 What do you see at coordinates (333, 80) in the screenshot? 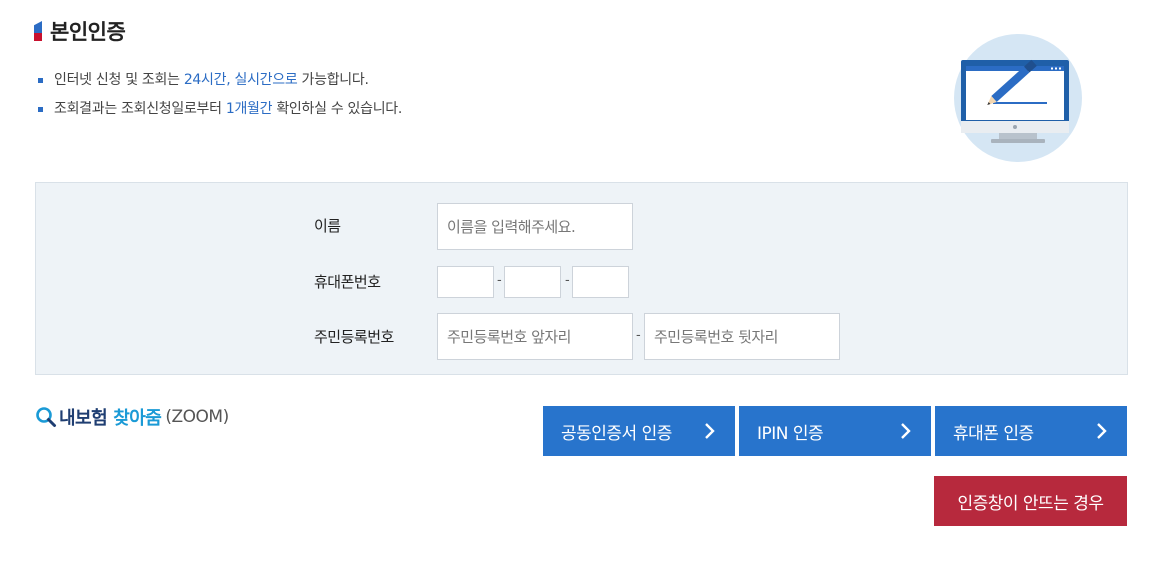
I see `notice-post: 가능합니다.` at bounding box center [333, 80].